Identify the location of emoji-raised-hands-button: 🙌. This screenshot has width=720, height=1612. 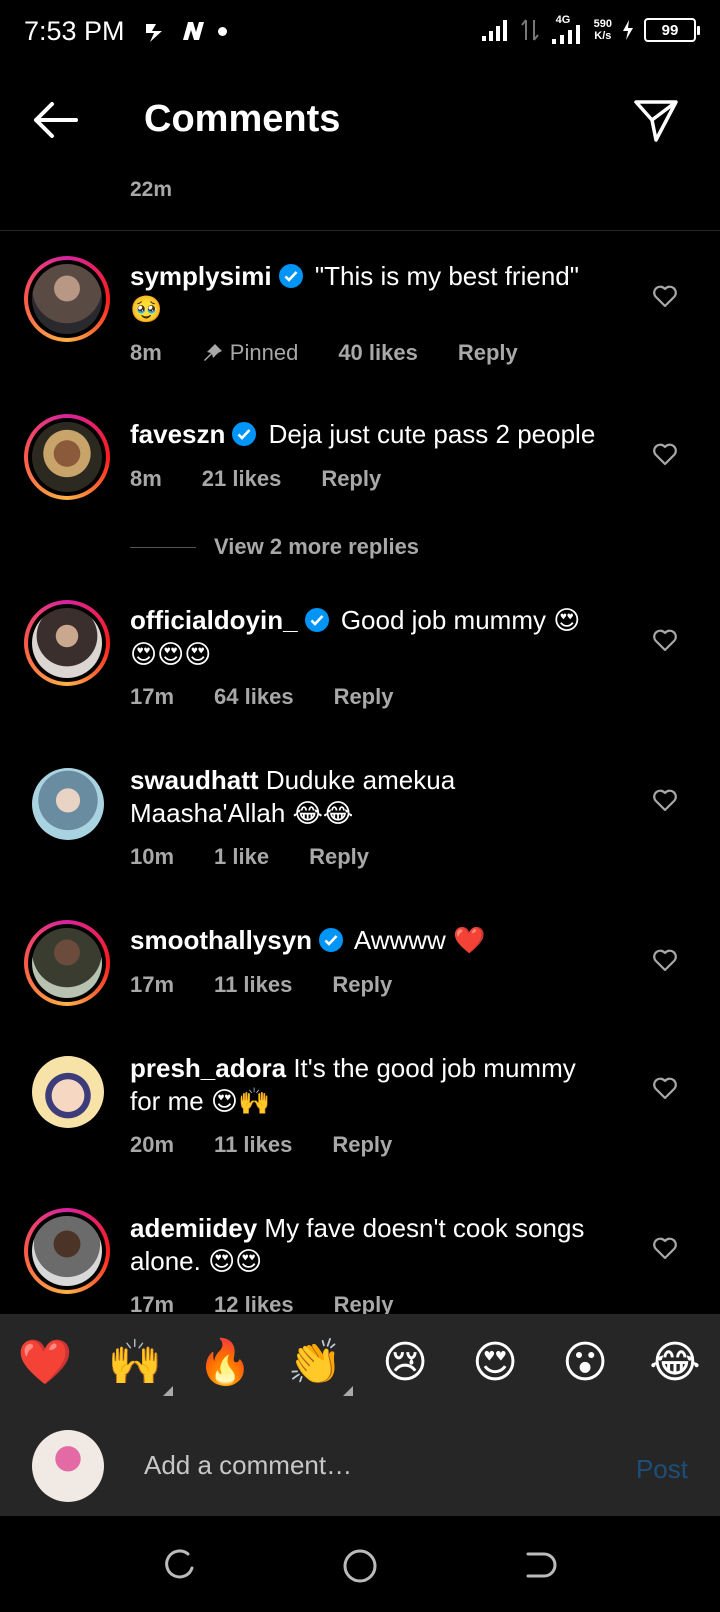
(139, 1364).